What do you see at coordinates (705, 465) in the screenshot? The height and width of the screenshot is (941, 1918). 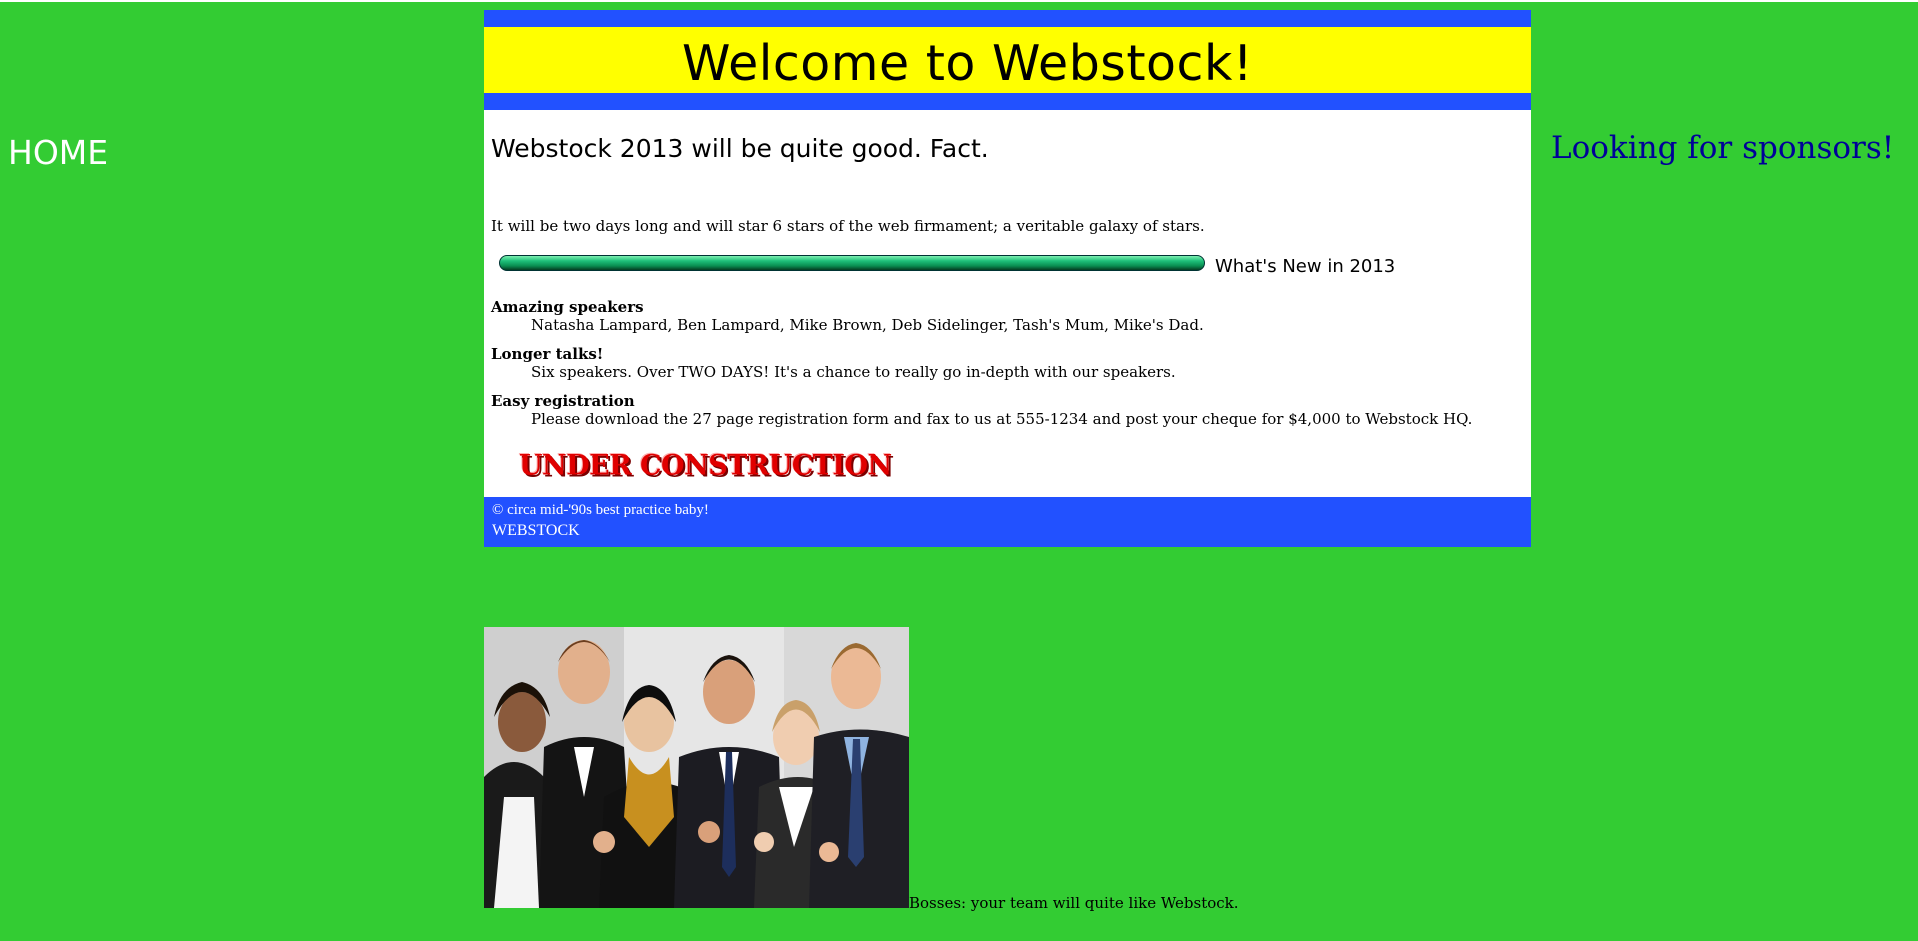 I see `under-construction-banner: UNDER CONSTRUCTION` at bounding box center [705, 465].